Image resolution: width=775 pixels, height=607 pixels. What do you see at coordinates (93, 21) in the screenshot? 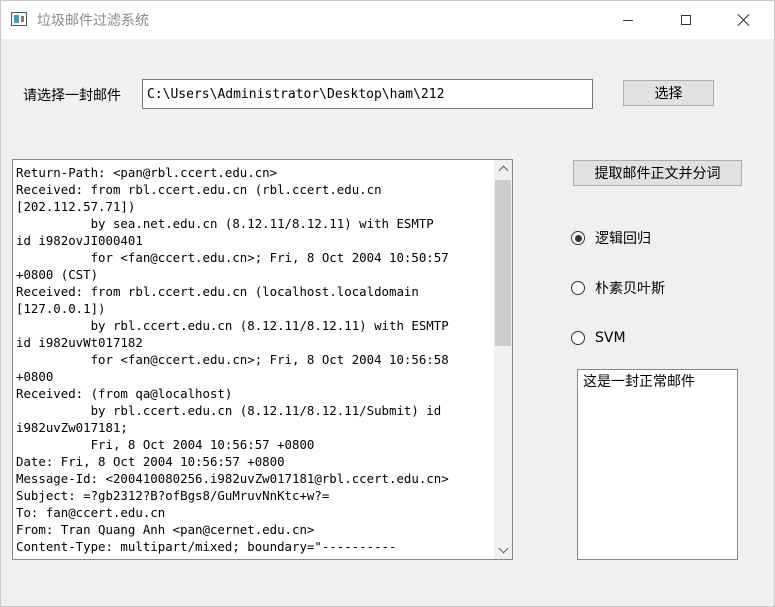
I see `window-title: 垃圾邮件过滤系统` at bounding box center [93, 21].